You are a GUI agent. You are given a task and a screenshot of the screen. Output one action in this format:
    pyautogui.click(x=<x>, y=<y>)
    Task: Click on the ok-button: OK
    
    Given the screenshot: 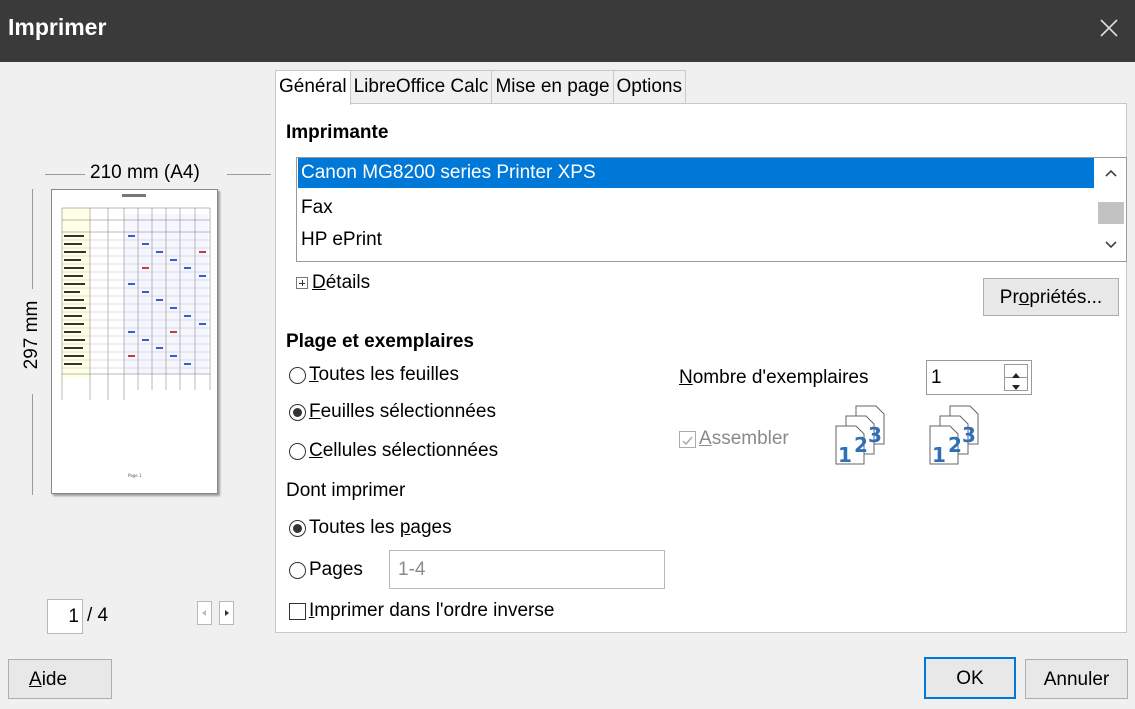 What is the action you would take?
    pyautogui.click(x=970, y=678)
    